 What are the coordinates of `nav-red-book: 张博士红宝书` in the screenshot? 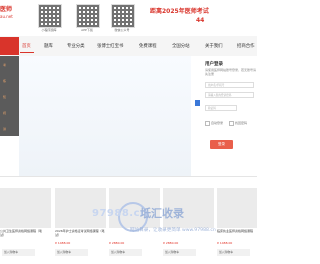 It's located at (110, 46).